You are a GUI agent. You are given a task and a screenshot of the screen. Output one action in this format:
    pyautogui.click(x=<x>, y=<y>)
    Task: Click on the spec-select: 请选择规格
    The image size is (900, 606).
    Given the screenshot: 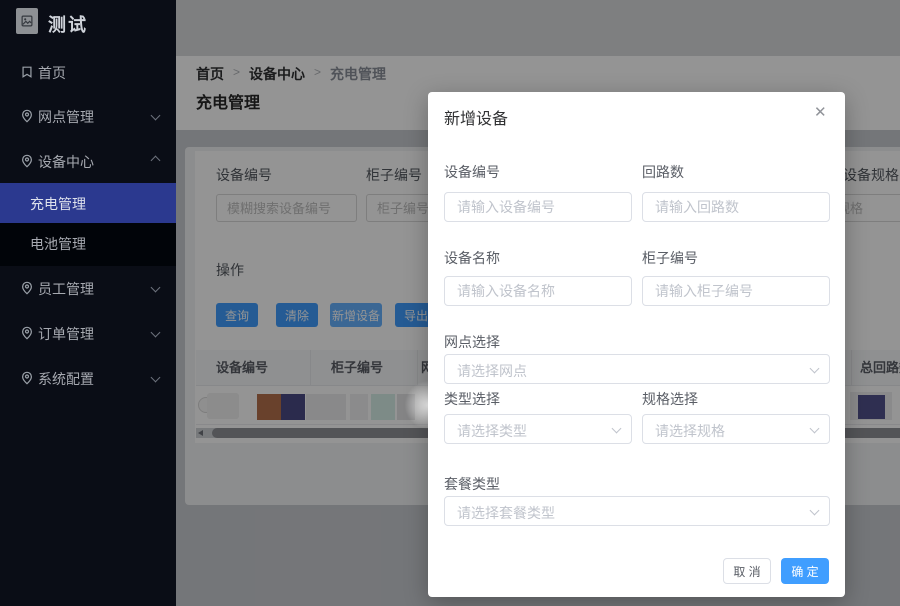 What is the action you would take?
    pyautogui.click(x=736, y=429)
    